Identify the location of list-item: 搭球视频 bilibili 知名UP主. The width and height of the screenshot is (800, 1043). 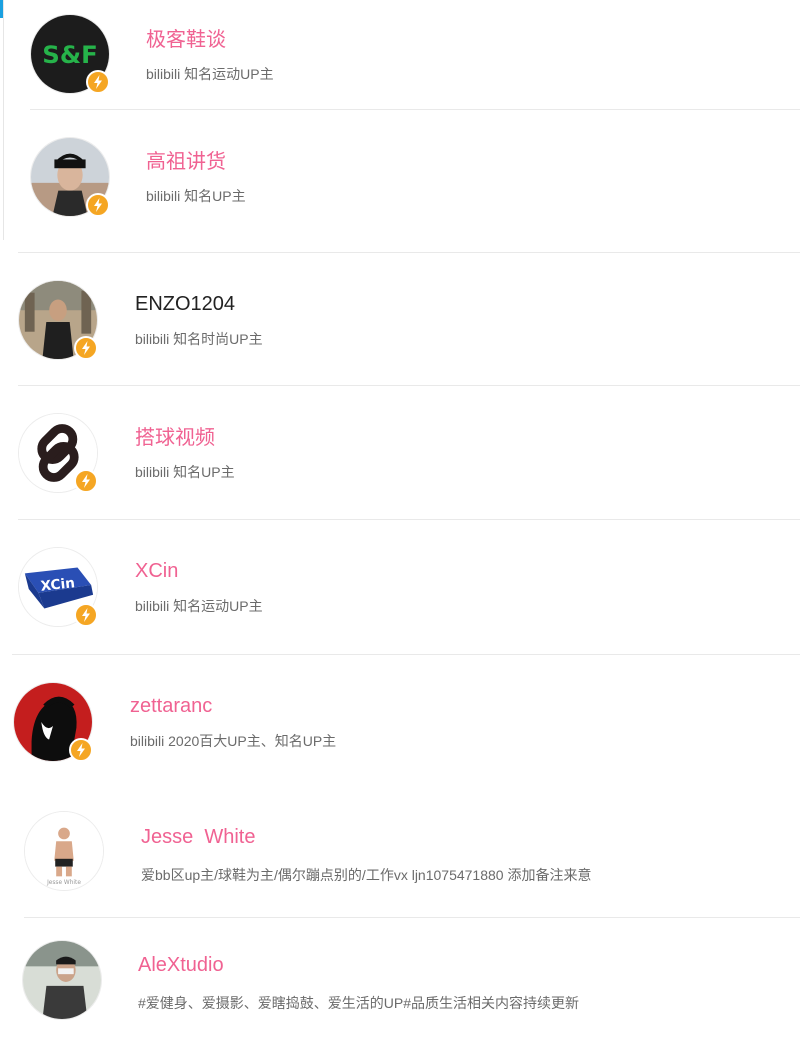
(400, 453).